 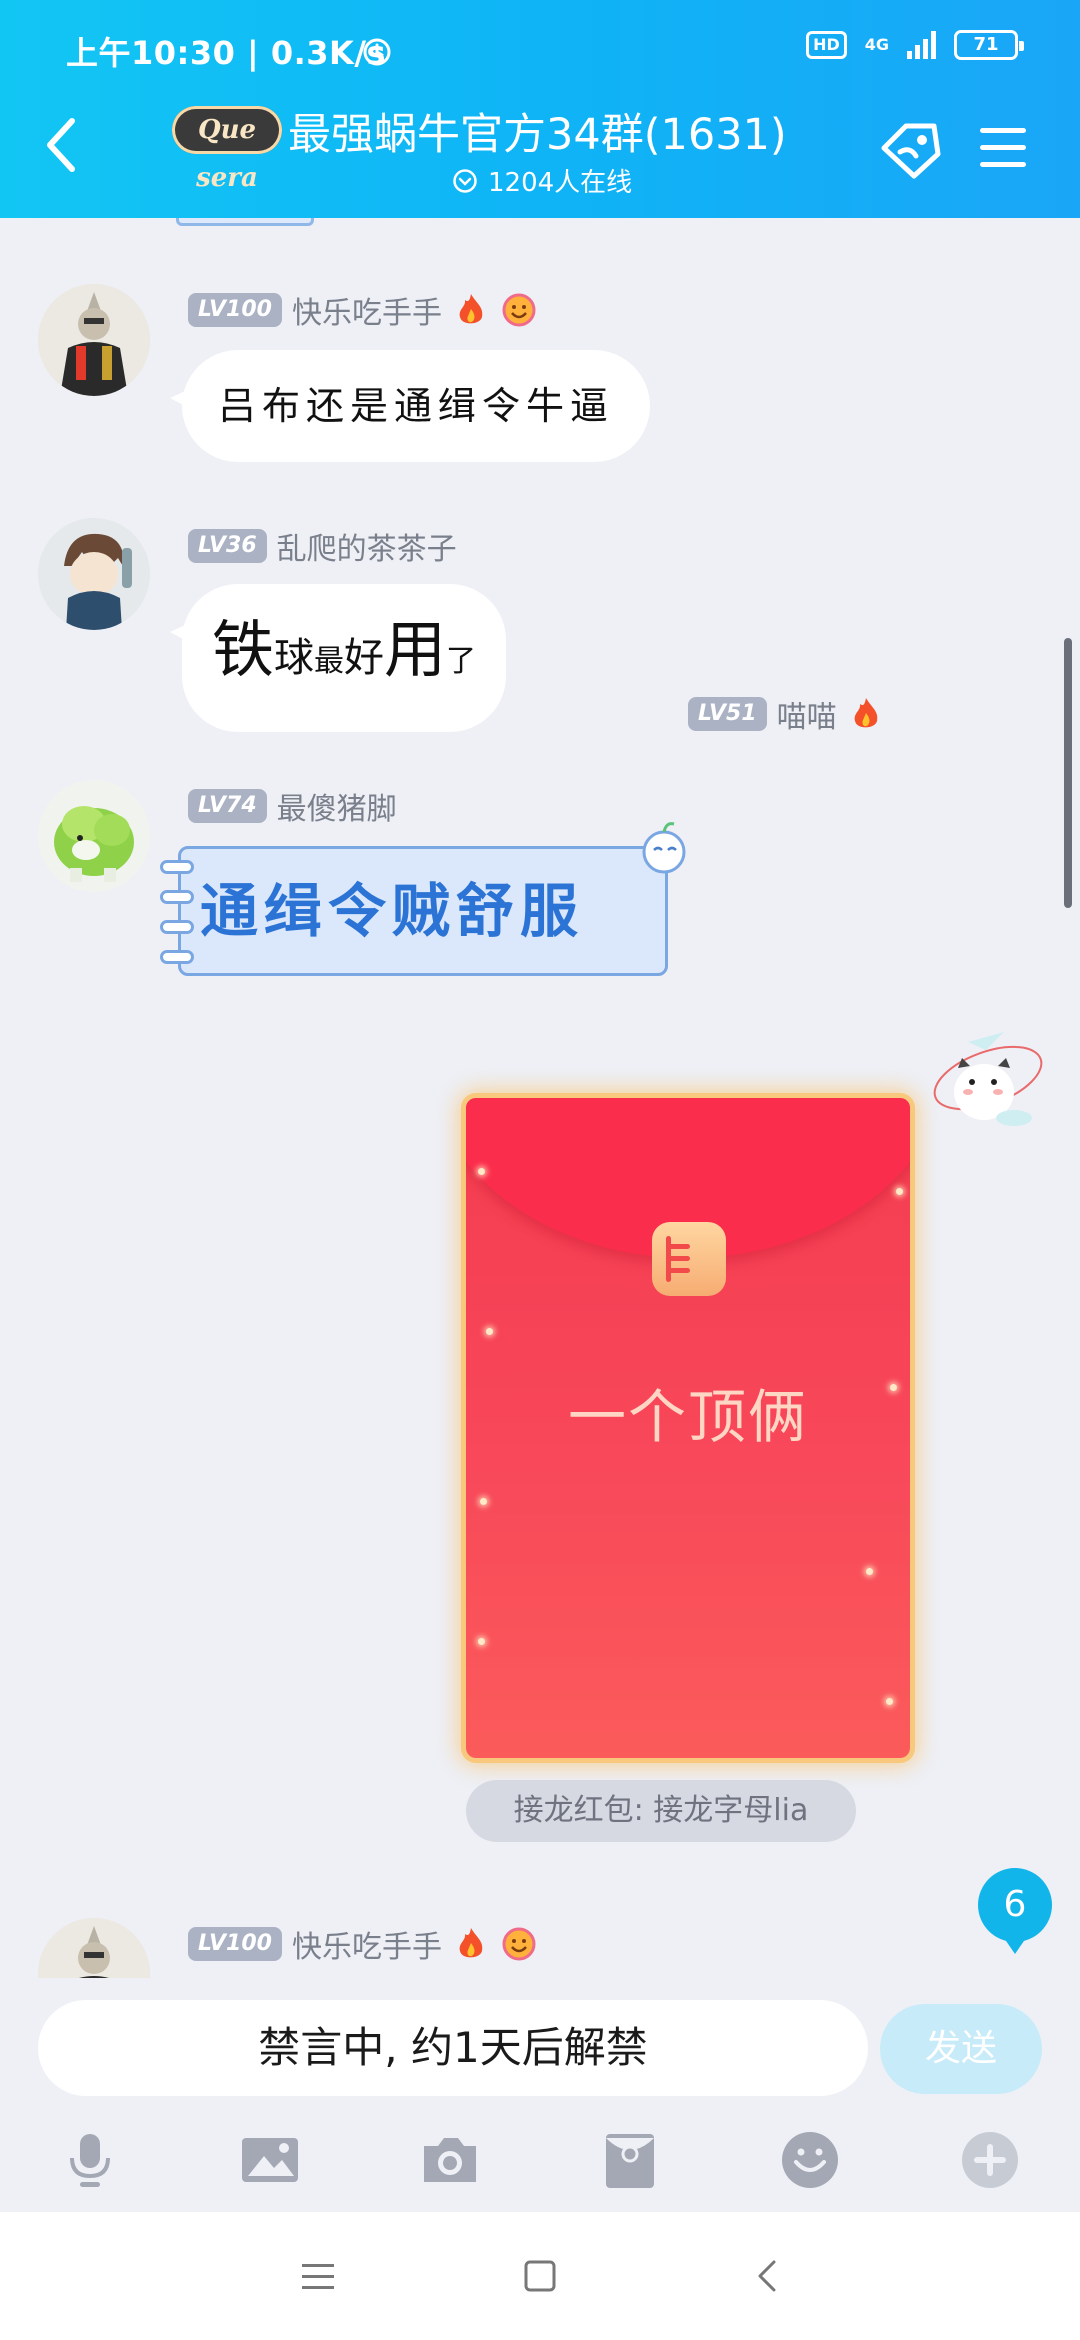 What do you see at coordinates (392, 911) in the screenshot?
I see `message-text: 通缉令贼舒服` at bounding box center [392, 911].